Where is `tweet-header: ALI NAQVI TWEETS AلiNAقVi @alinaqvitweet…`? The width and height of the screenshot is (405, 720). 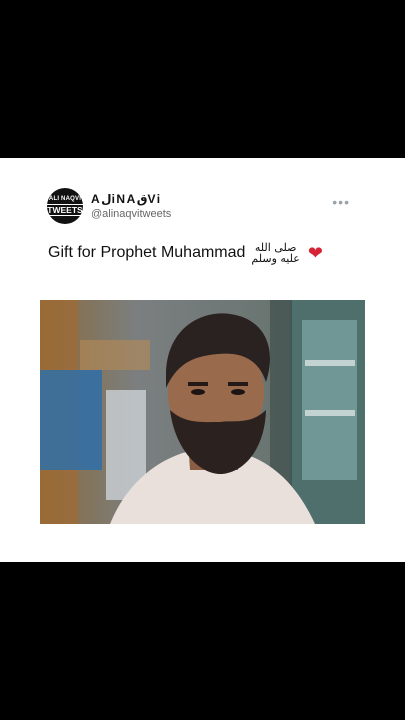 tweet-header: ALI NAQVI TWEETS AلiNAقVi @alinaqvitweet… is located at coordinates (107, 206).